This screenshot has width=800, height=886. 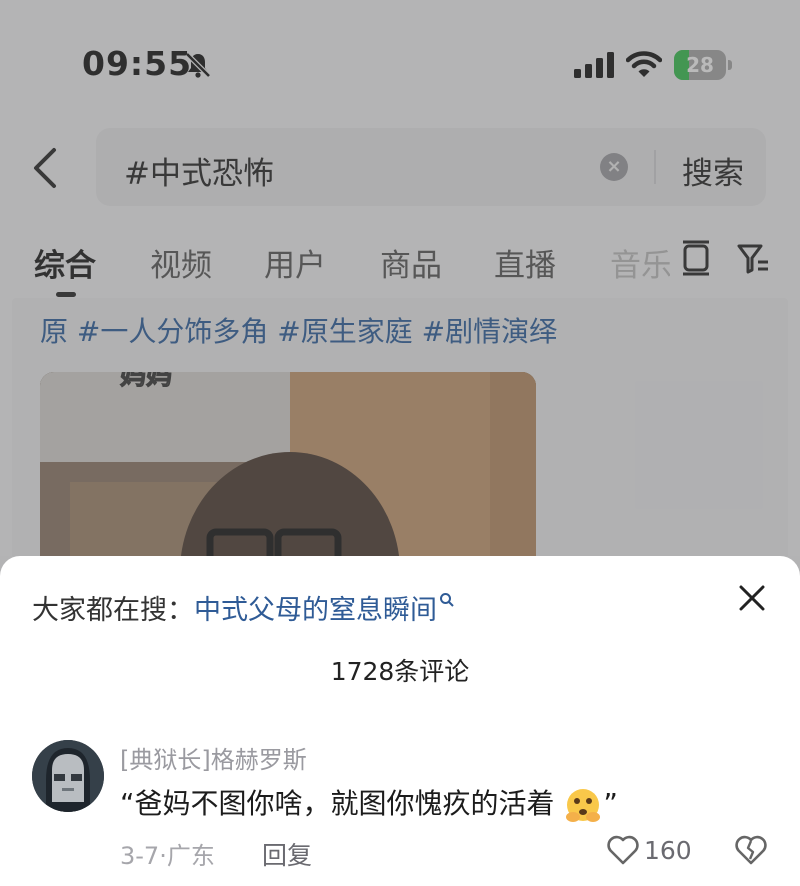 I want to click on comment-body-end: ”, so click(x=610, y=803).